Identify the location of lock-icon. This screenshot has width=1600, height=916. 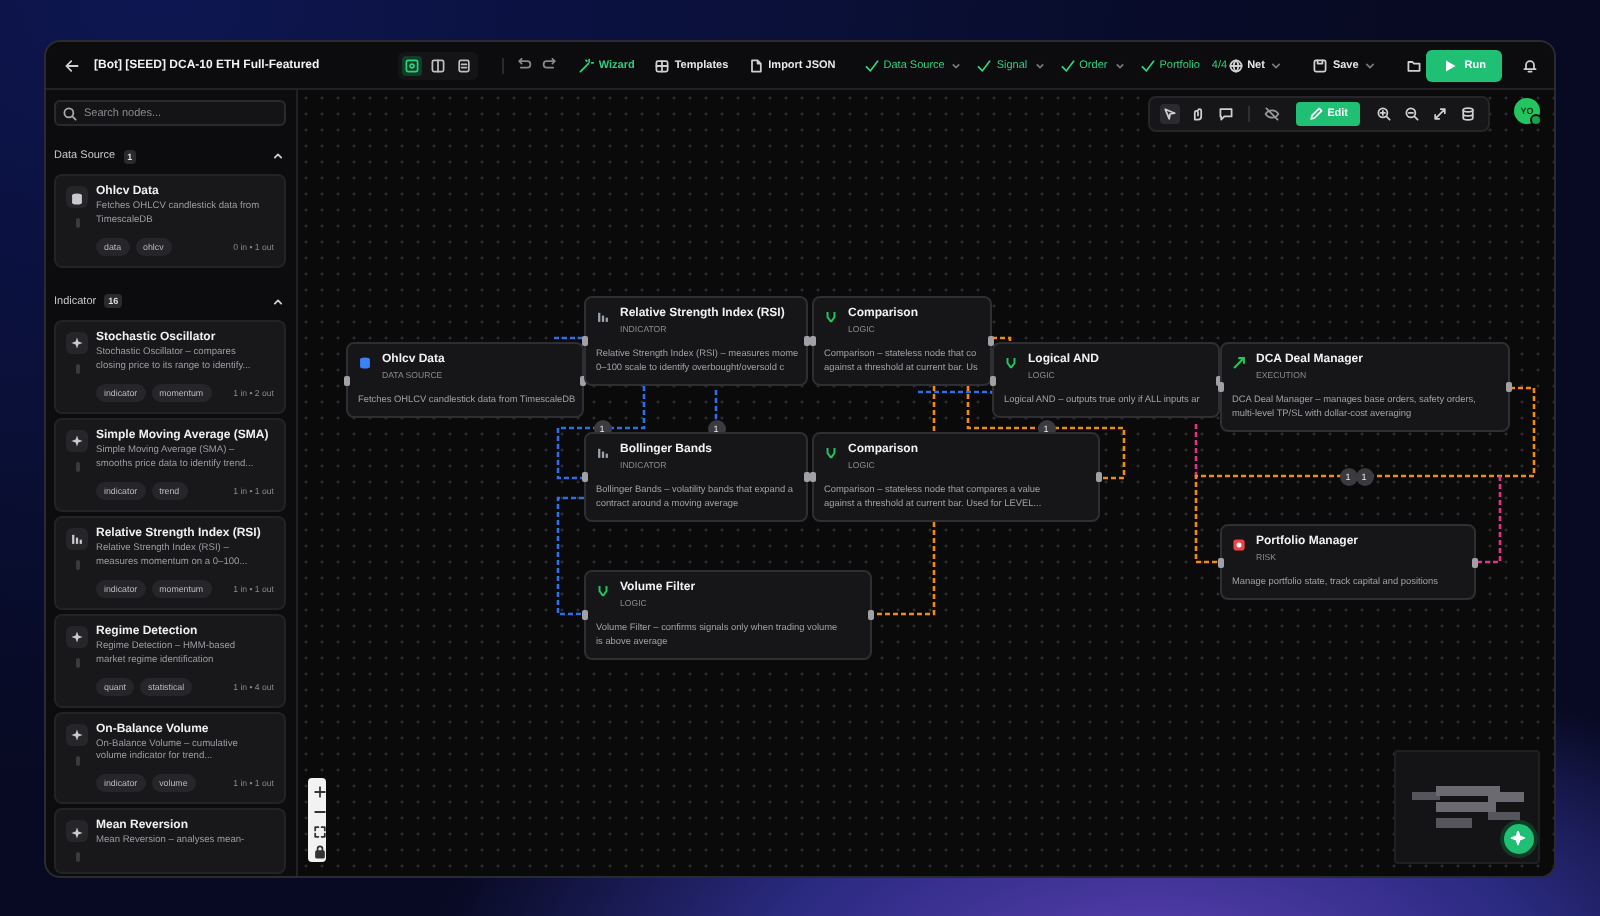
(319, 852).